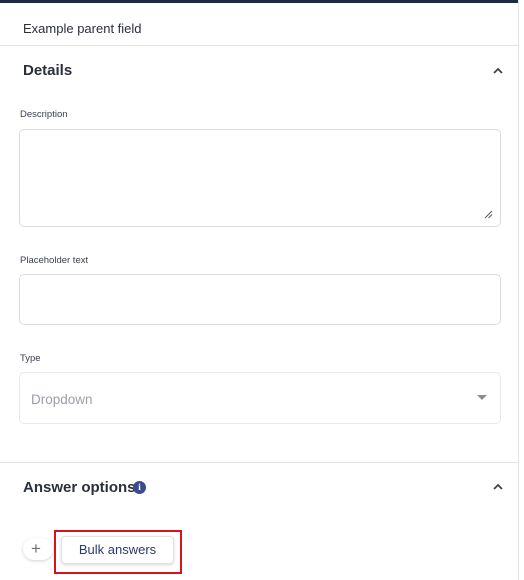 This screenshot has width=524, height=580. What do you see at coordinates (482, 397) in the screenshot?
I see `caret-down-icon` at bounding box center [482, 397].